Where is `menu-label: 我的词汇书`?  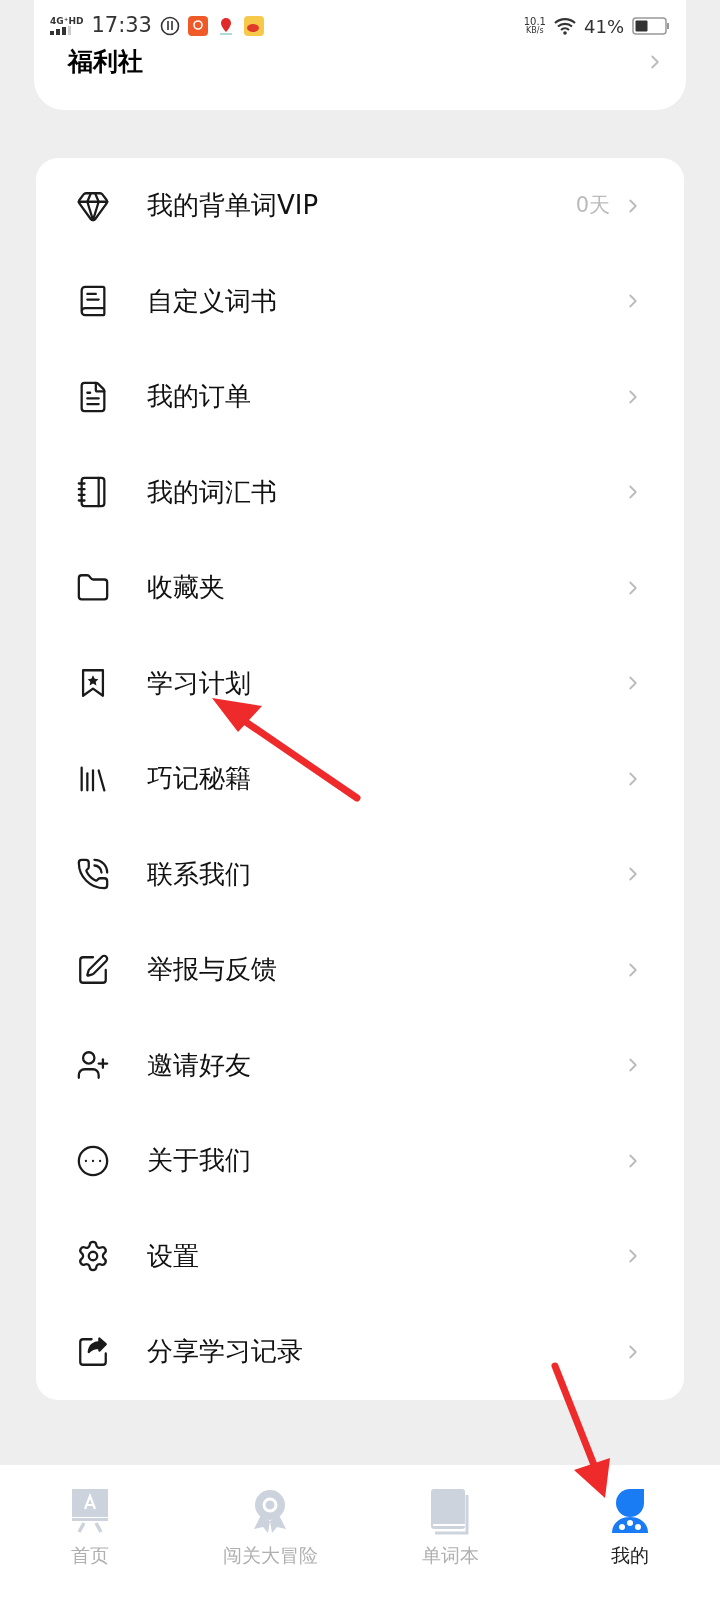
menu-label: 我的词汇书 is located at coordinates (212, 492).